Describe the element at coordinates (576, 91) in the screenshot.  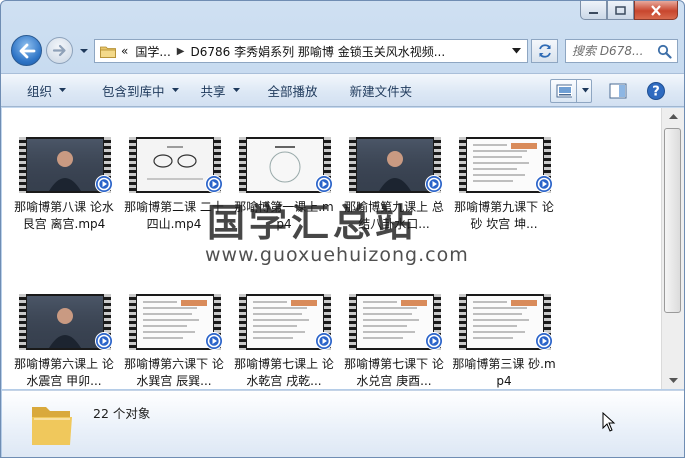
I see `view-button-divider` at that location.